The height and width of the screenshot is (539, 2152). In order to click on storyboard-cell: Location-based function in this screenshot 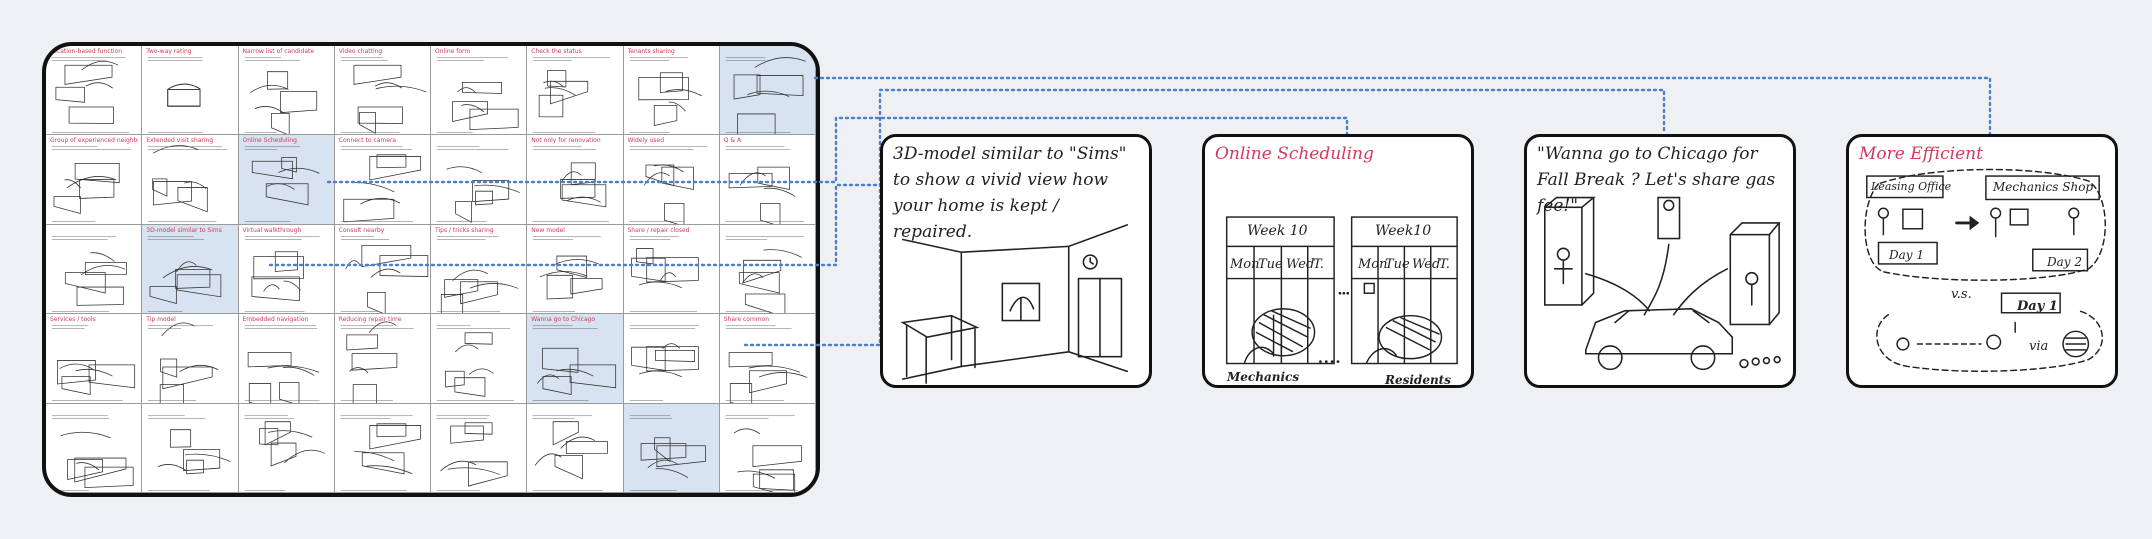, I will do `click(94, 91)`.